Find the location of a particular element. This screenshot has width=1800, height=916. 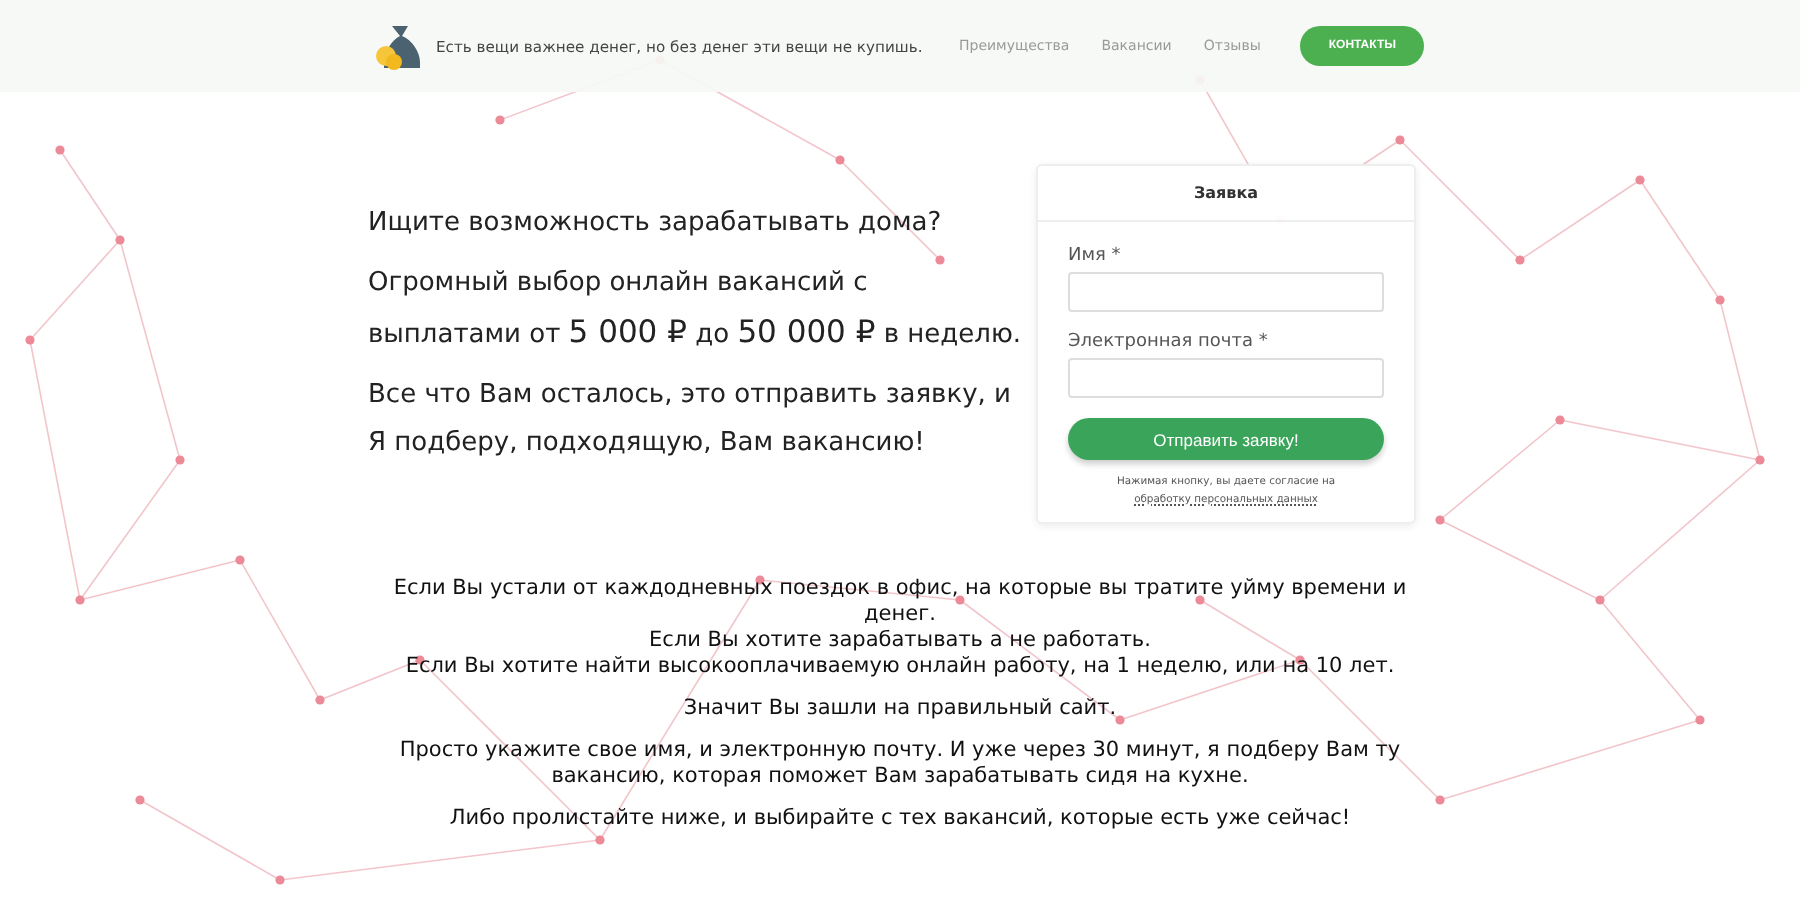

field-label: Электронная почта * is located at coordinates (1169, 342).